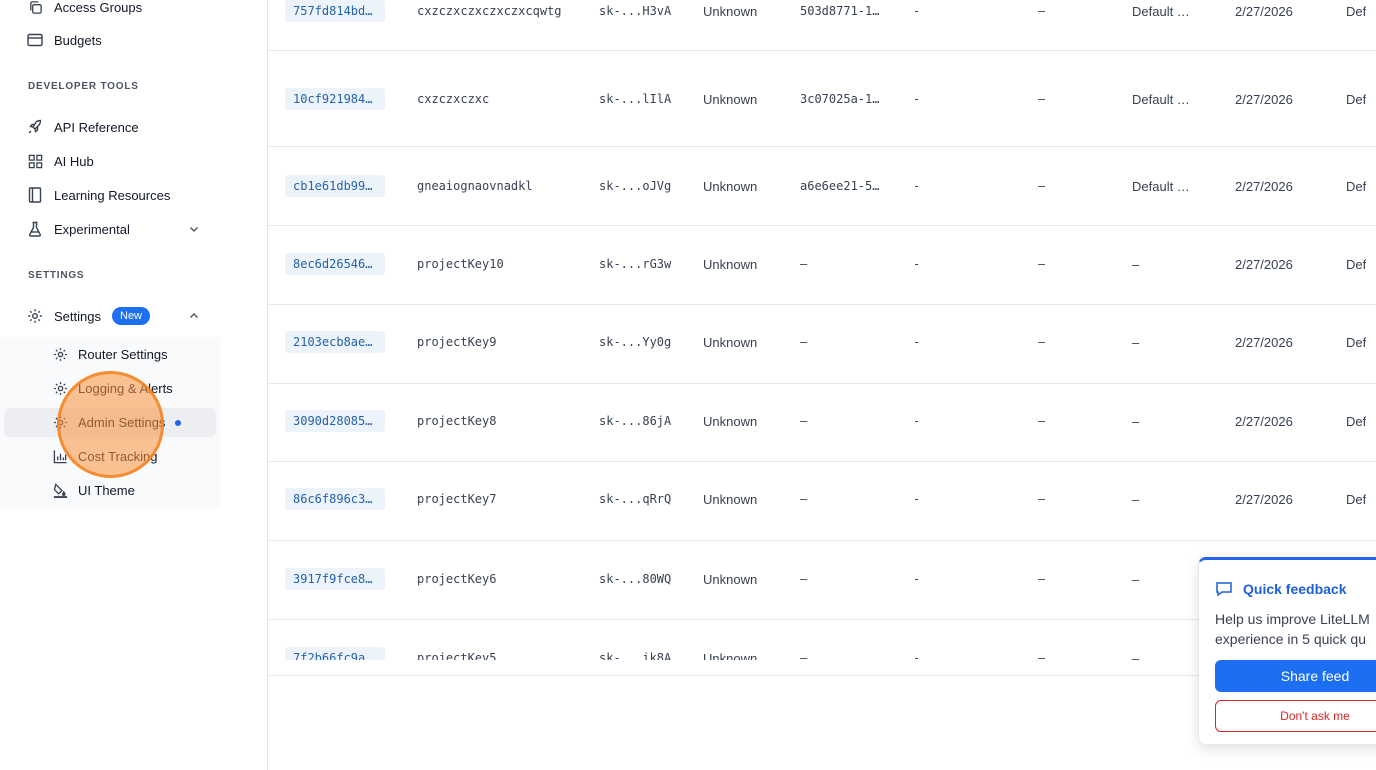 The height and width of the screenshot is (770, 1376). Describe the element at coordinates (635, 186) in the screenshot. I see `secret-key: sk-...oJVg` at that location.